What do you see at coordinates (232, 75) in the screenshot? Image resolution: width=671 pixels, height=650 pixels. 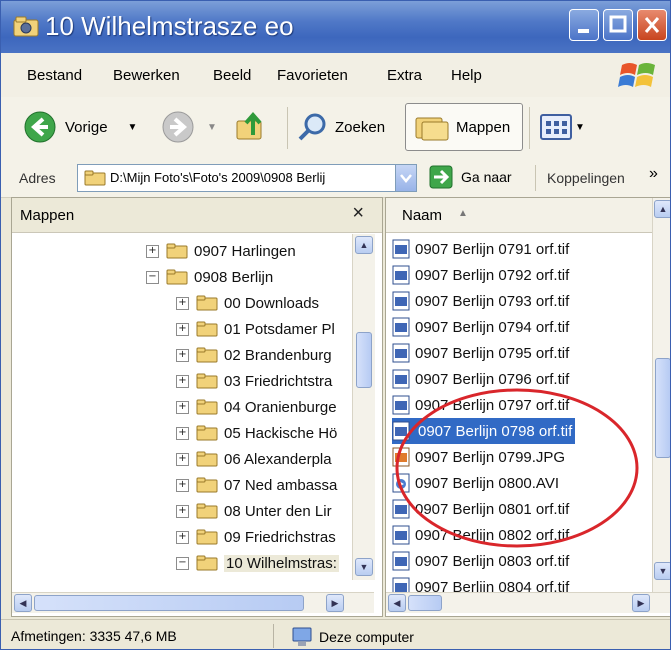 I see `menu-beeld: Beeld` at bounding box center [232, 75].